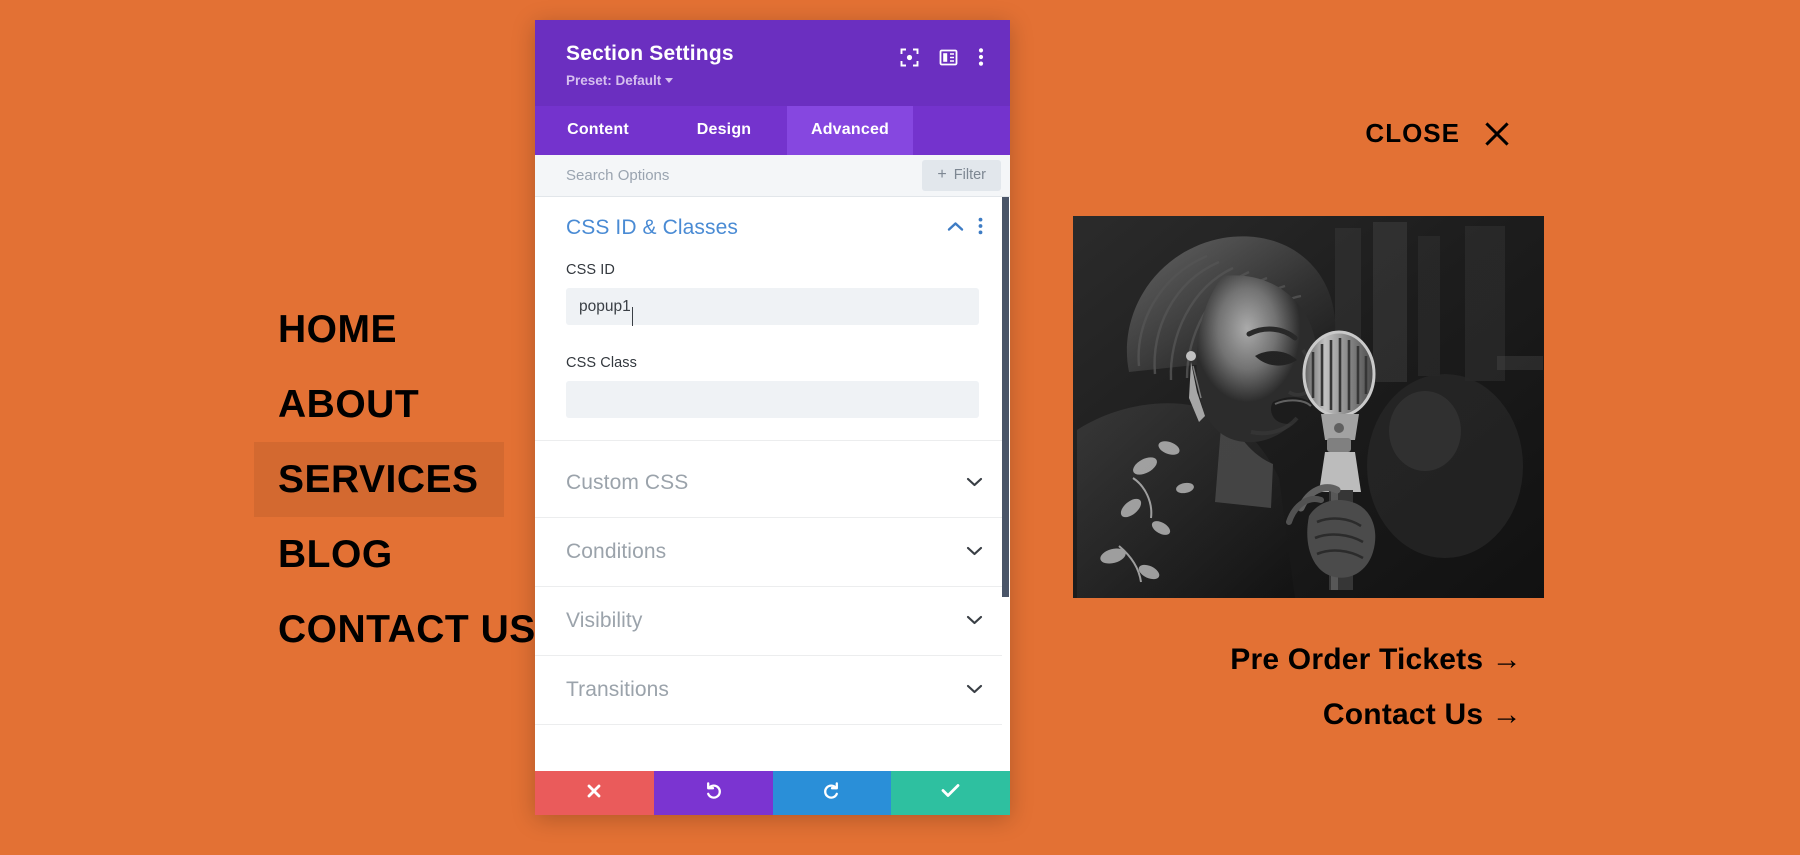  Describe the element at coordinates (772, 400) in the screenshot. I see `css-class-input` at that location.